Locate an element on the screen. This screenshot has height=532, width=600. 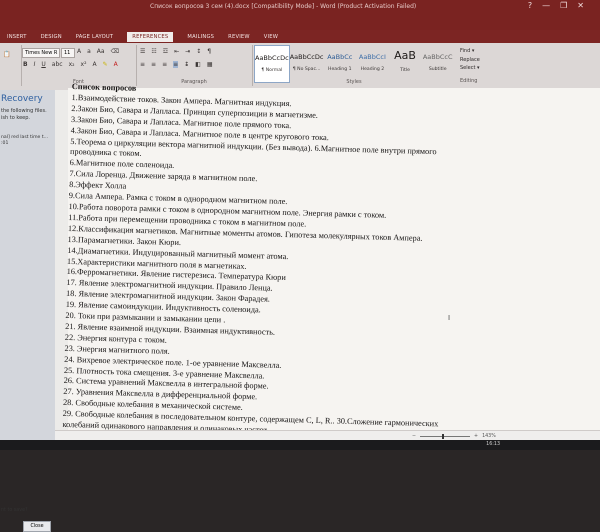
zoom-percent: 143% is located at coordinates (489, 436).